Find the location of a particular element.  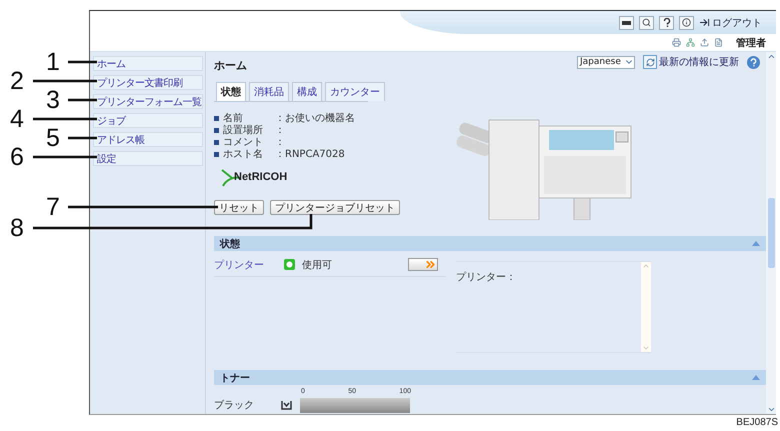

status-text: 使用可 is located at coordinates (317, 265).